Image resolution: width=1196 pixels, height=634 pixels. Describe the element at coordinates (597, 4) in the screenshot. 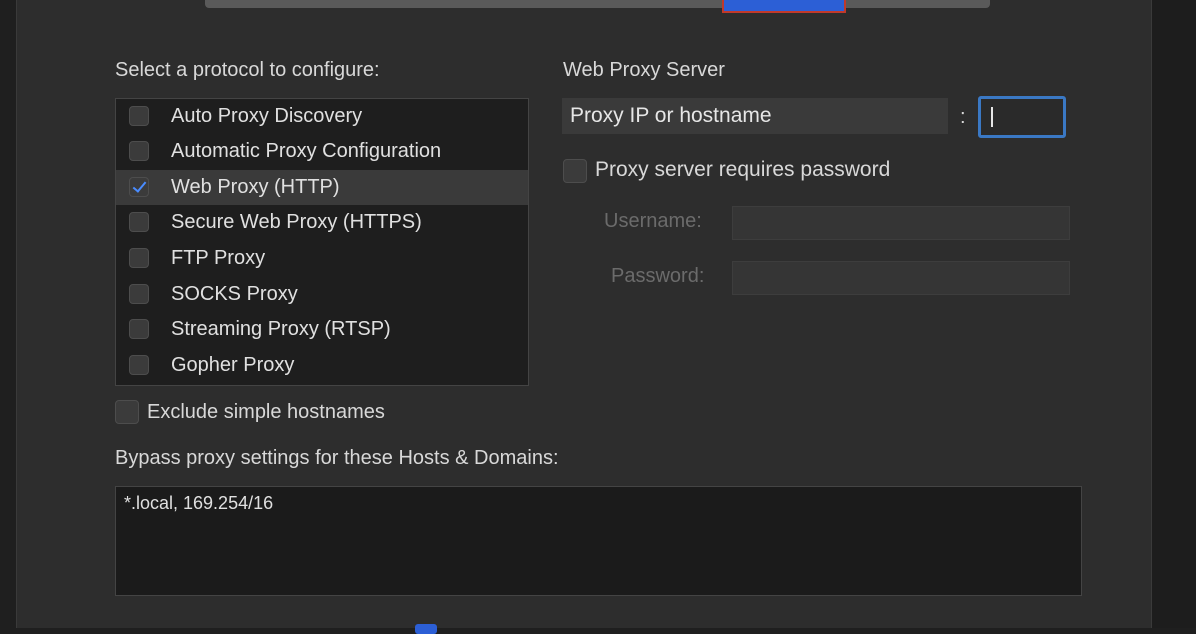

I see `tab-bar` at that location.